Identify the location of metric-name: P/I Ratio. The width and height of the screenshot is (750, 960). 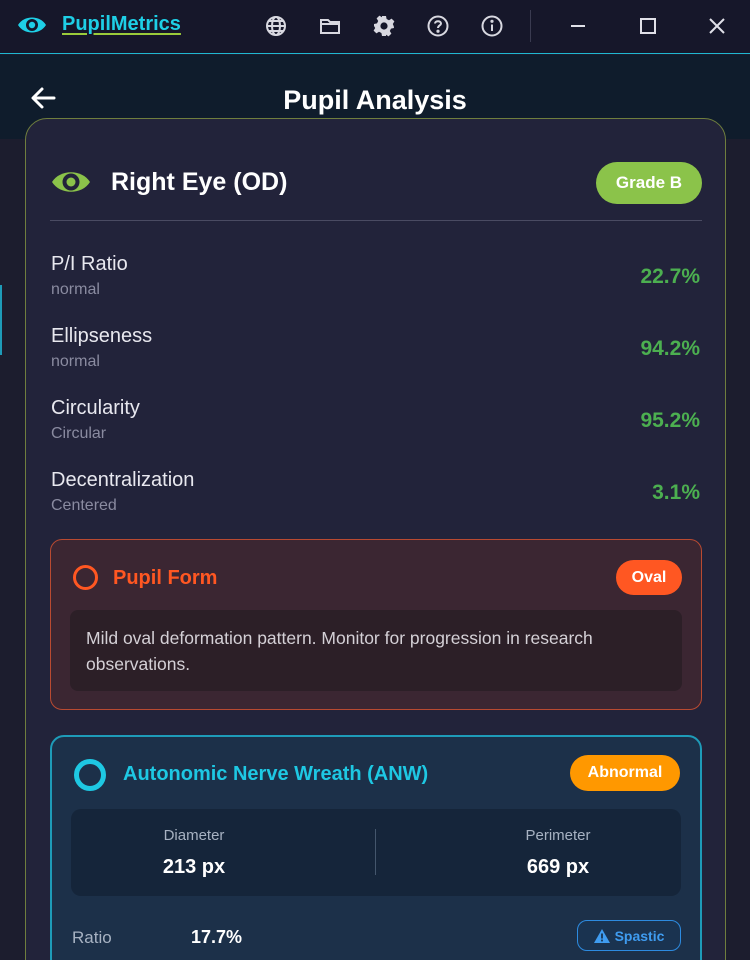
(89, 264).